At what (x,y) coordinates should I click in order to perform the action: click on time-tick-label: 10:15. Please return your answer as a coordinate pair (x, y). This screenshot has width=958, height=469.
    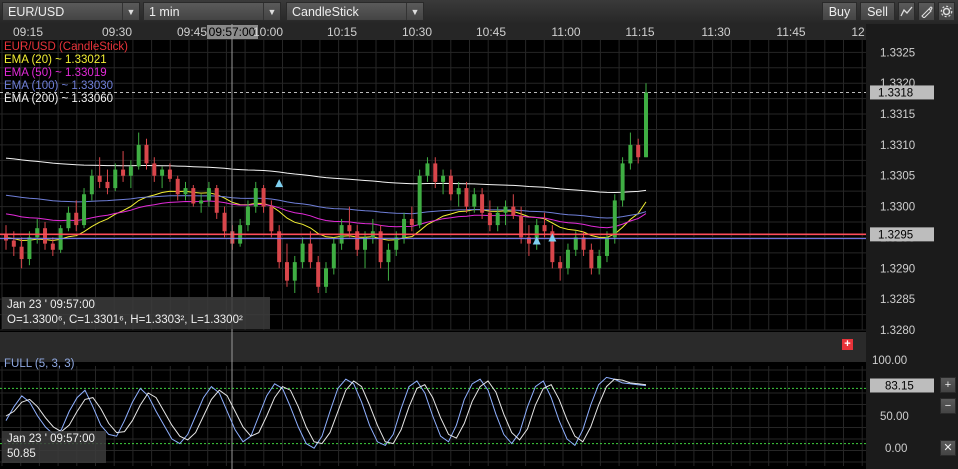
    Looking at the image, I should click on (342, 32).